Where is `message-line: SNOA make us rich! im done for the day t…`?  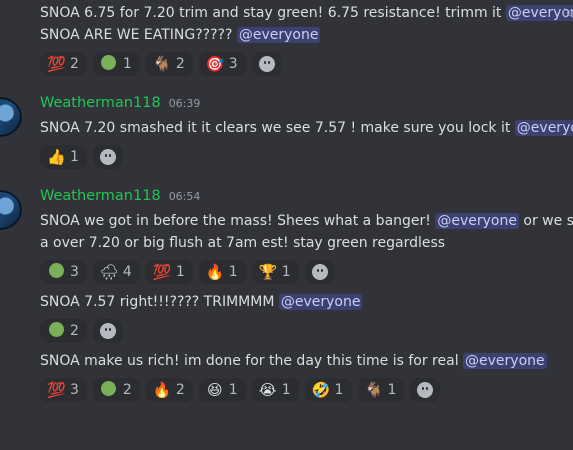 message-line: SNOA make us rich! im done for the day t… is located at coordinates (252, 361).